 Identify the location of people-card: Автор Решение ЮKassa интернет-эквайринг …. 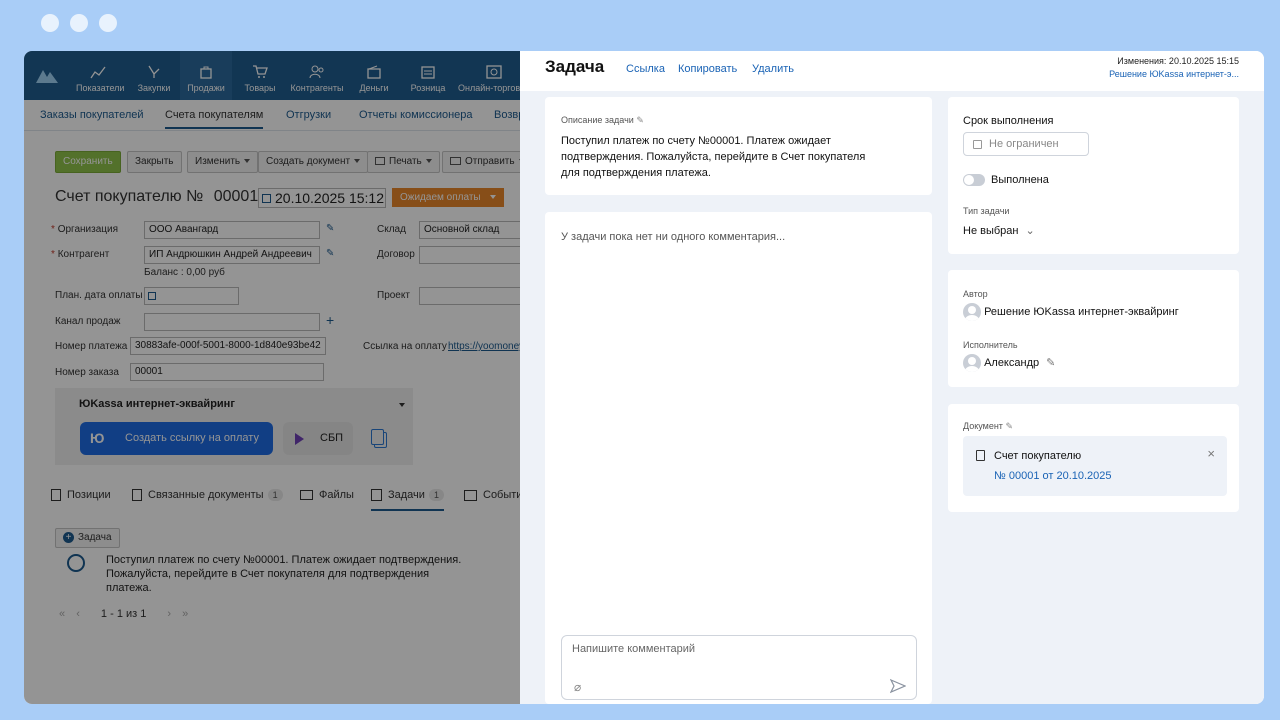
(1093, 328).